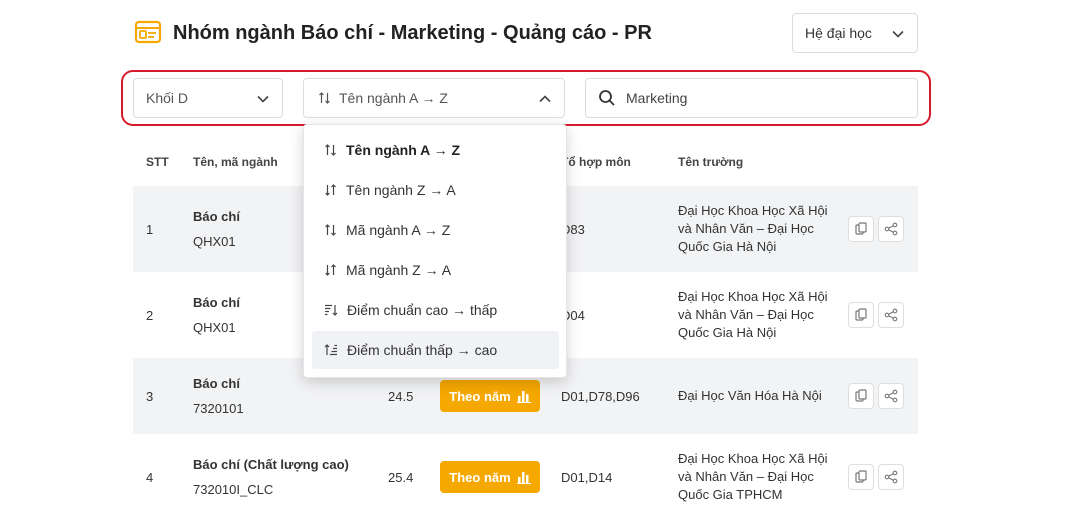 The height and width of the screenshot is (514, 1084). Describe the element at coordinates (545, 100) in the screenshot. I see `chevron-up-icon` at that location.